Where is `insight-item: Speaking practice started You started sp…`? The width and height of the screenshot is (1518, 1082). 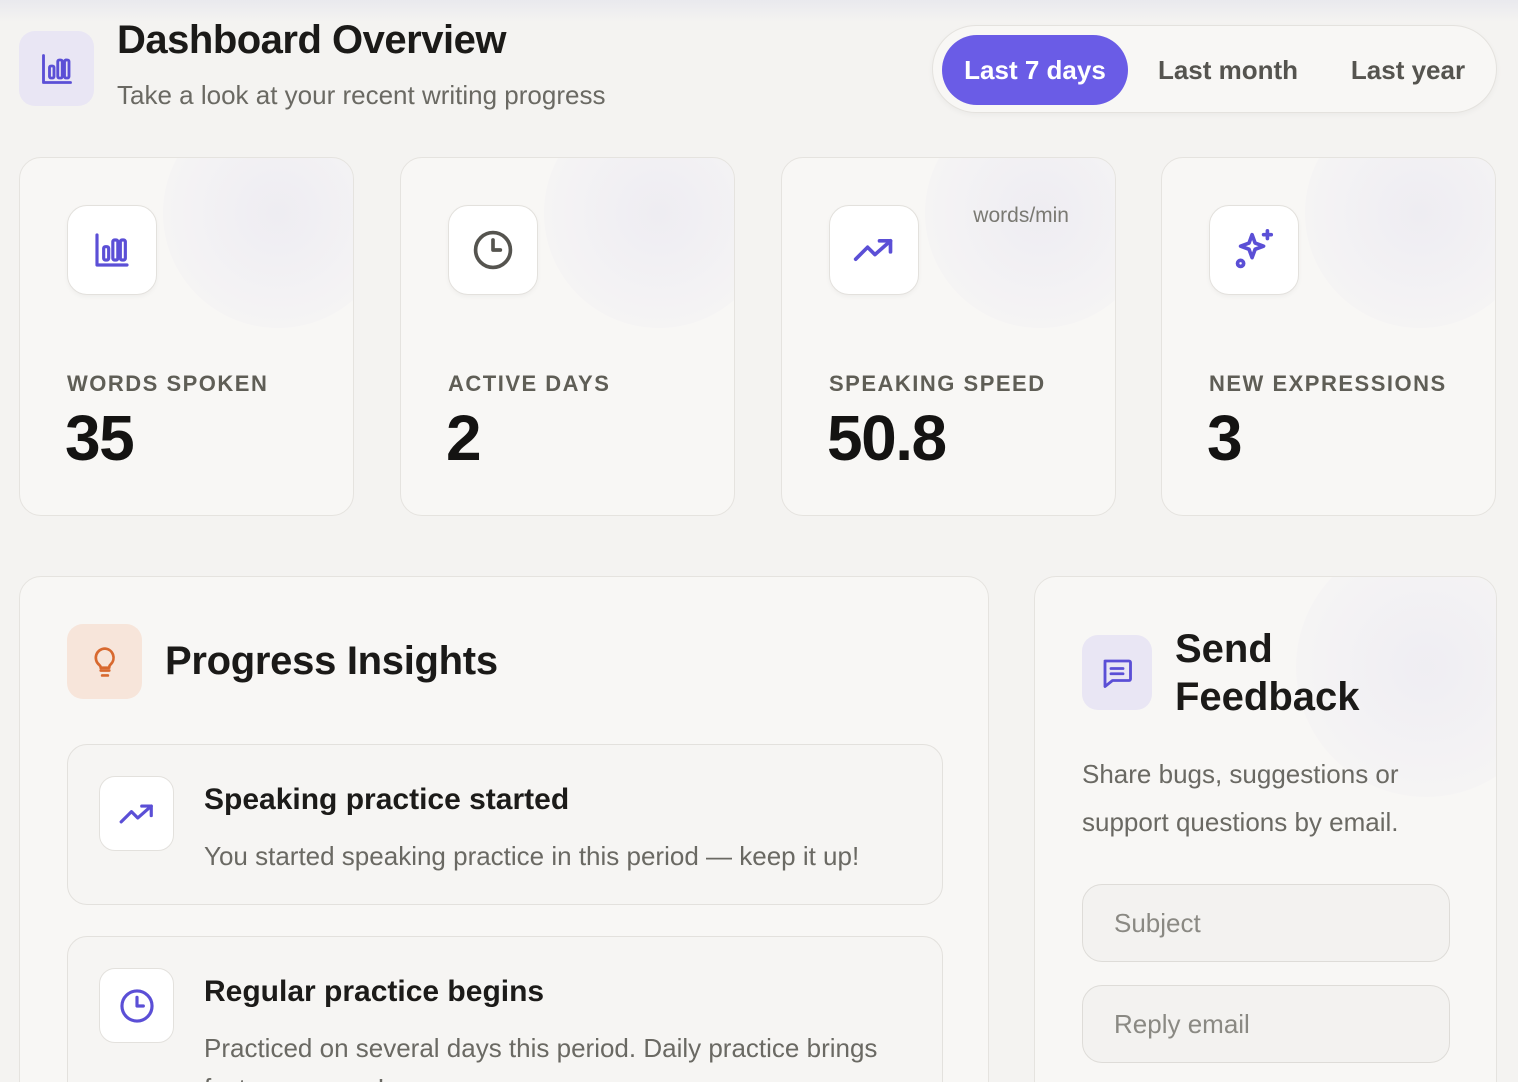
insight-item: Speaking practice started You started sp… is located at coordinates (505, 824).